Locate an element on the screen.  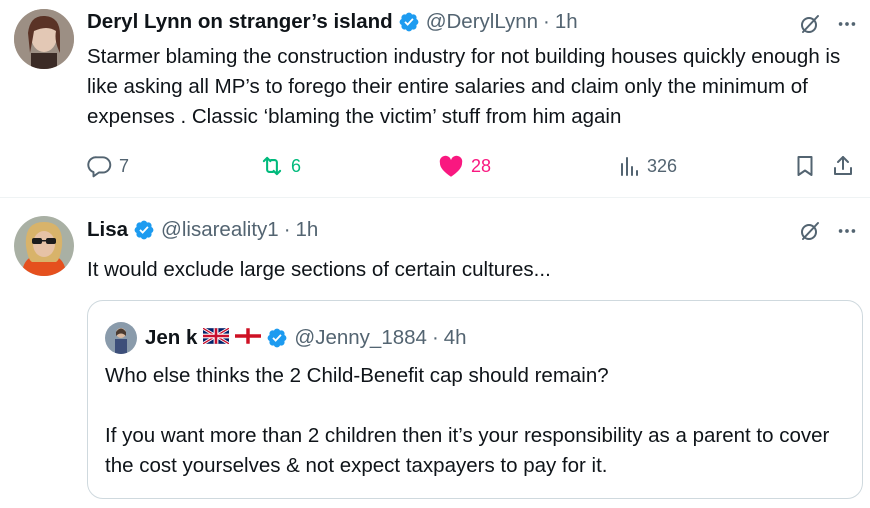
england-flag-icon is located at coordinates (248, 338).